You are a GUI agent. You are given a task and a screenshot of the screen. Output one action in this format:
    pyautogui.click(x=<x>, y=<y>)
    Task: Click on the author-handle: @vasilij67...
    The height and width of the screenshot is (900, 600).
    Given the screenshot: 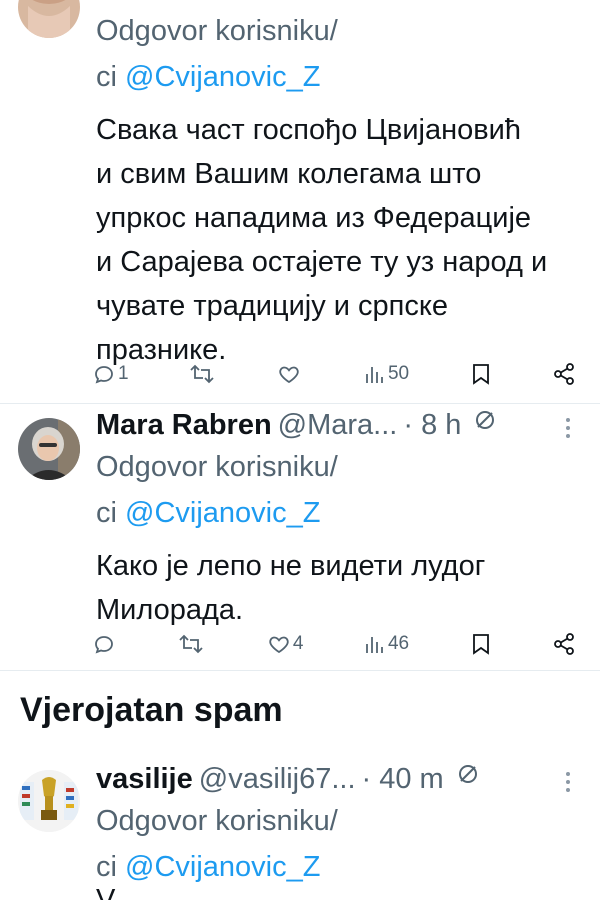 What is the action you would take?
    pyautogui.click(x=277, y=779)
    